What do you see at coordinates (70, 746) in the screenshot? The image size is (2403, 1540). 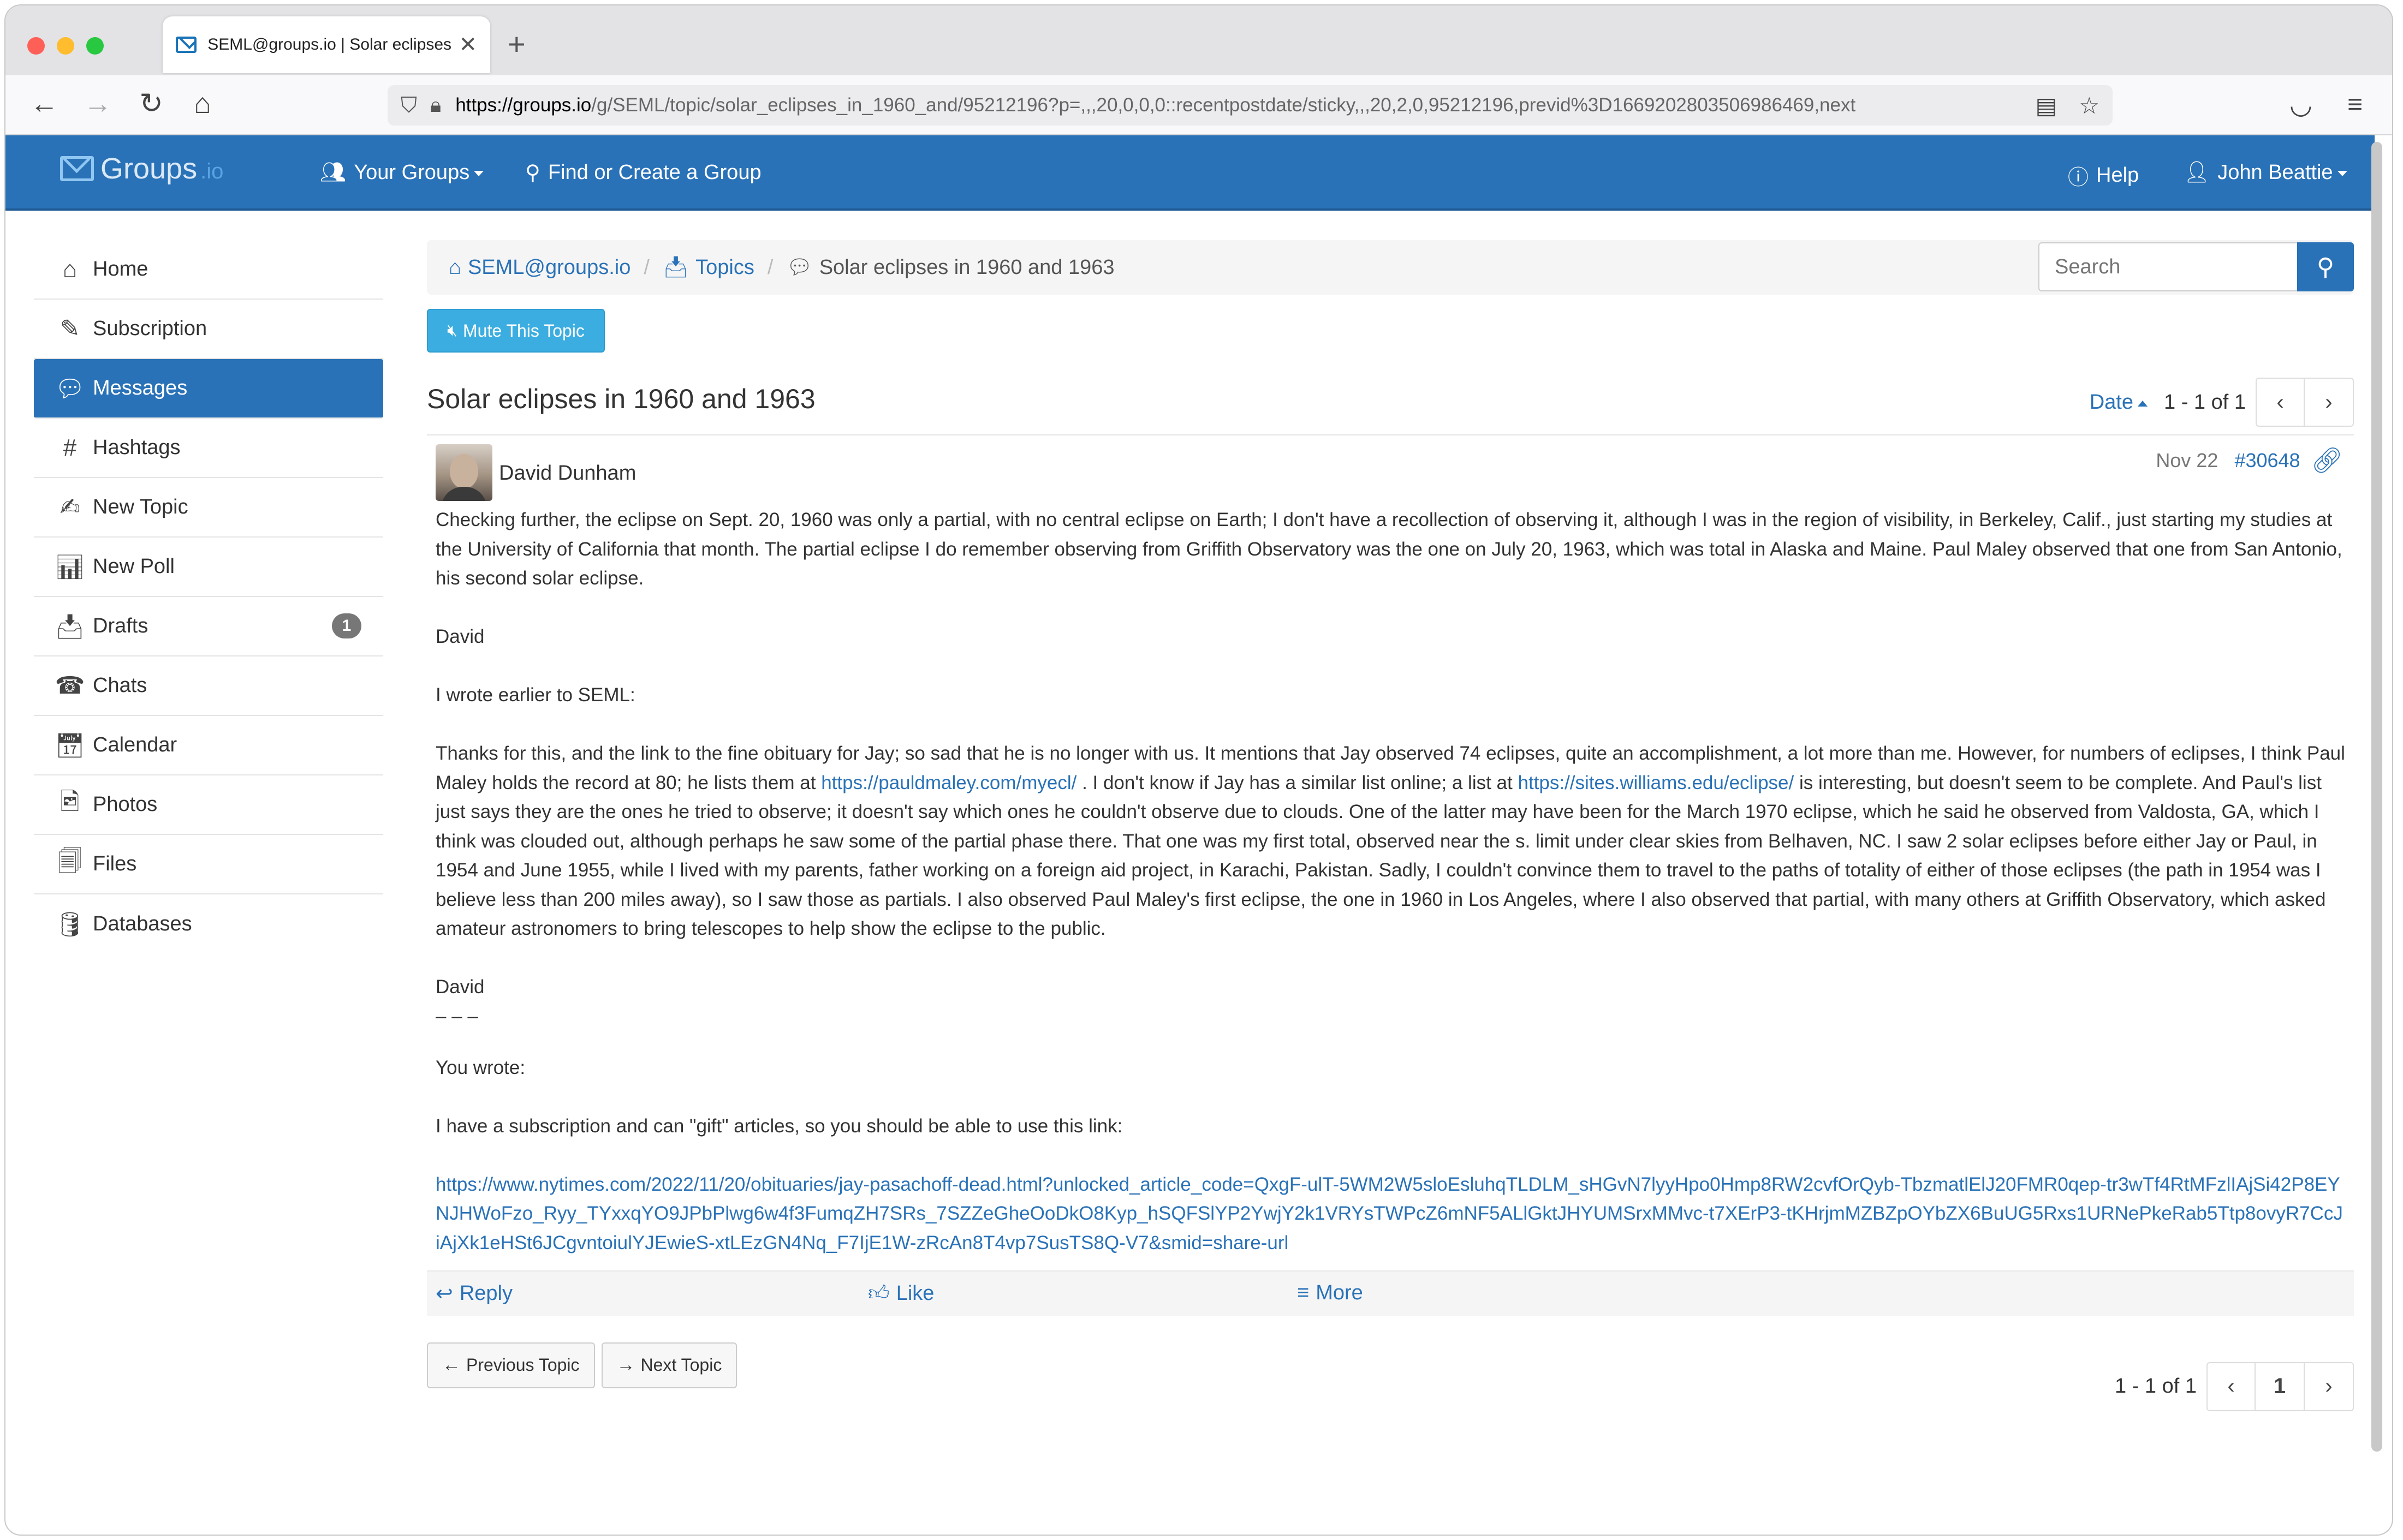 I see `calendar-icon: 📅︎` at bounding box center [70, 746].